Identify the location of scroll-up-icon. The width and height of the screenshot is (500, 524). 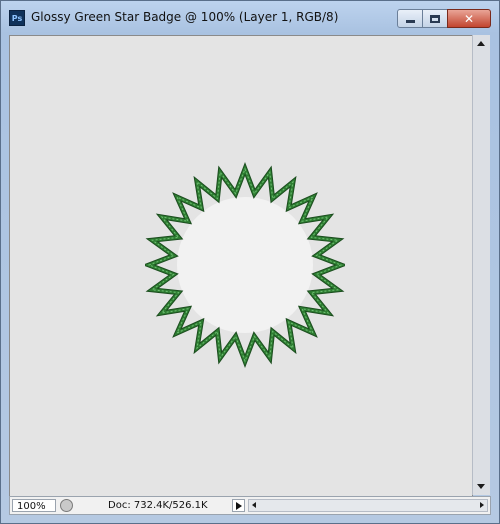
(481, 43).